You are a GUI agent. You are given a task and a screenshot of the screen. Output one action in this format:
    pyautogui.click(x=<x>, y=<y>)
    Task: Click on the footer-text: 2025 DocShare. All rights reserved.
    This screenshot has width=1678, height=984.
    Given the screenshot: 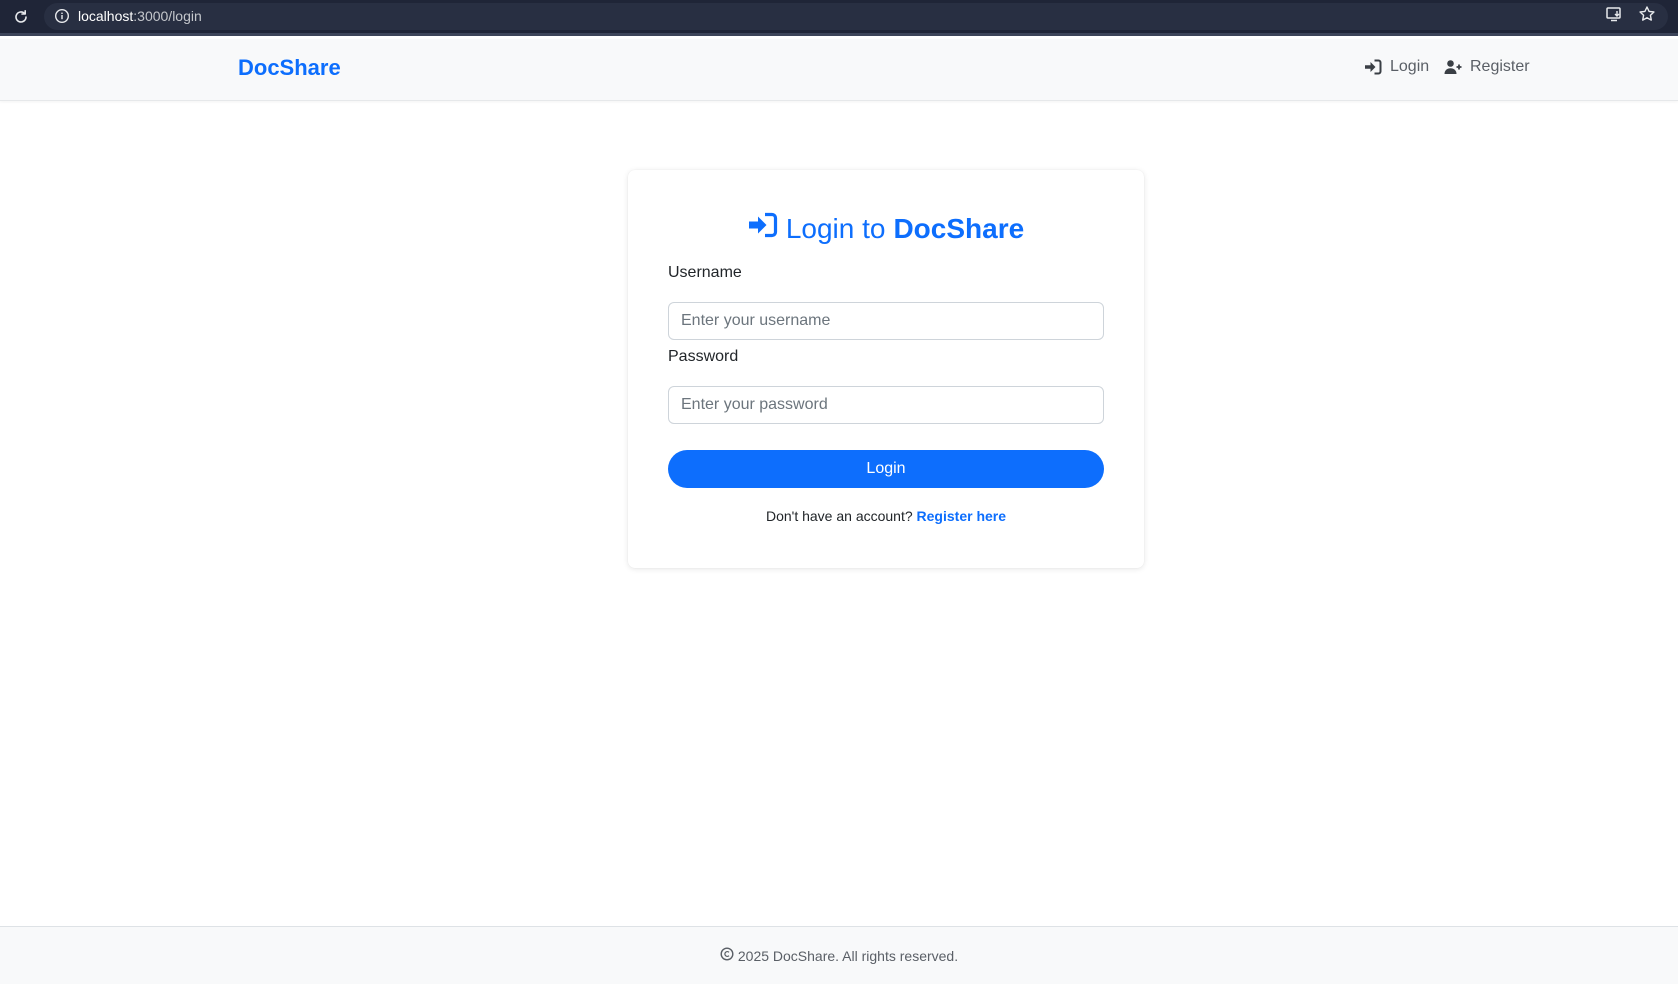 What is the action you would take?
    pyautogui.click(x=839, y=955)
    